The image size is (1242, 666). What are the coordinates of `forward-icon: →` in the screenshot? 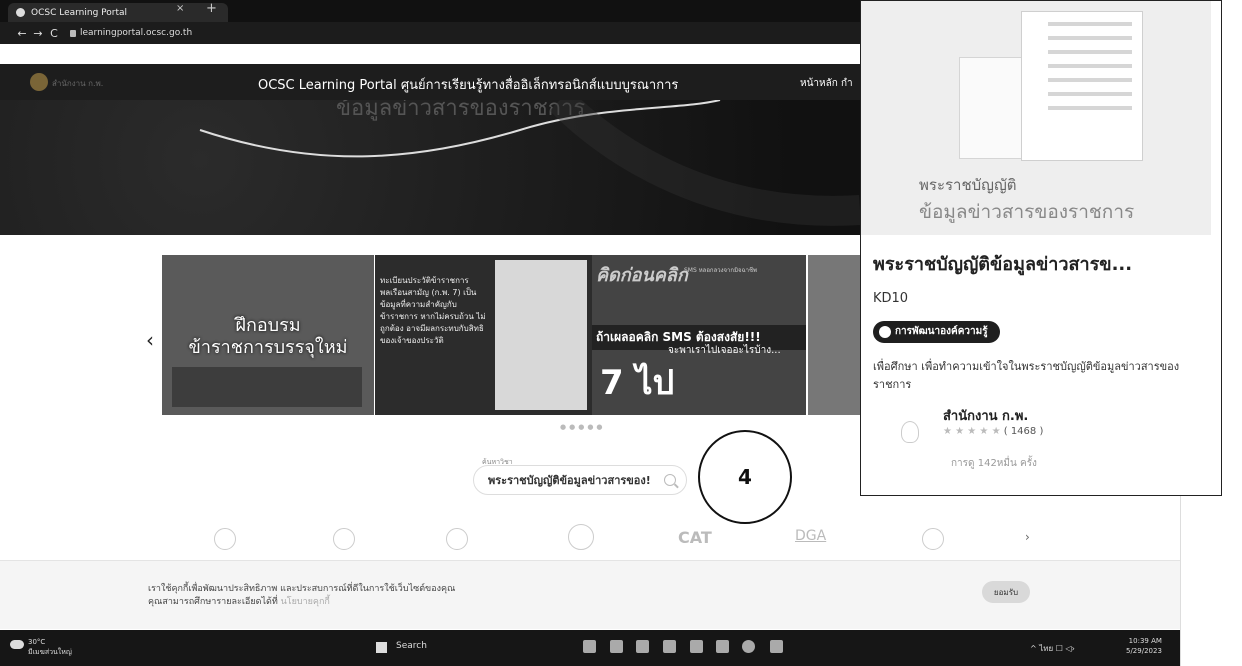 It's located at (38, 33).